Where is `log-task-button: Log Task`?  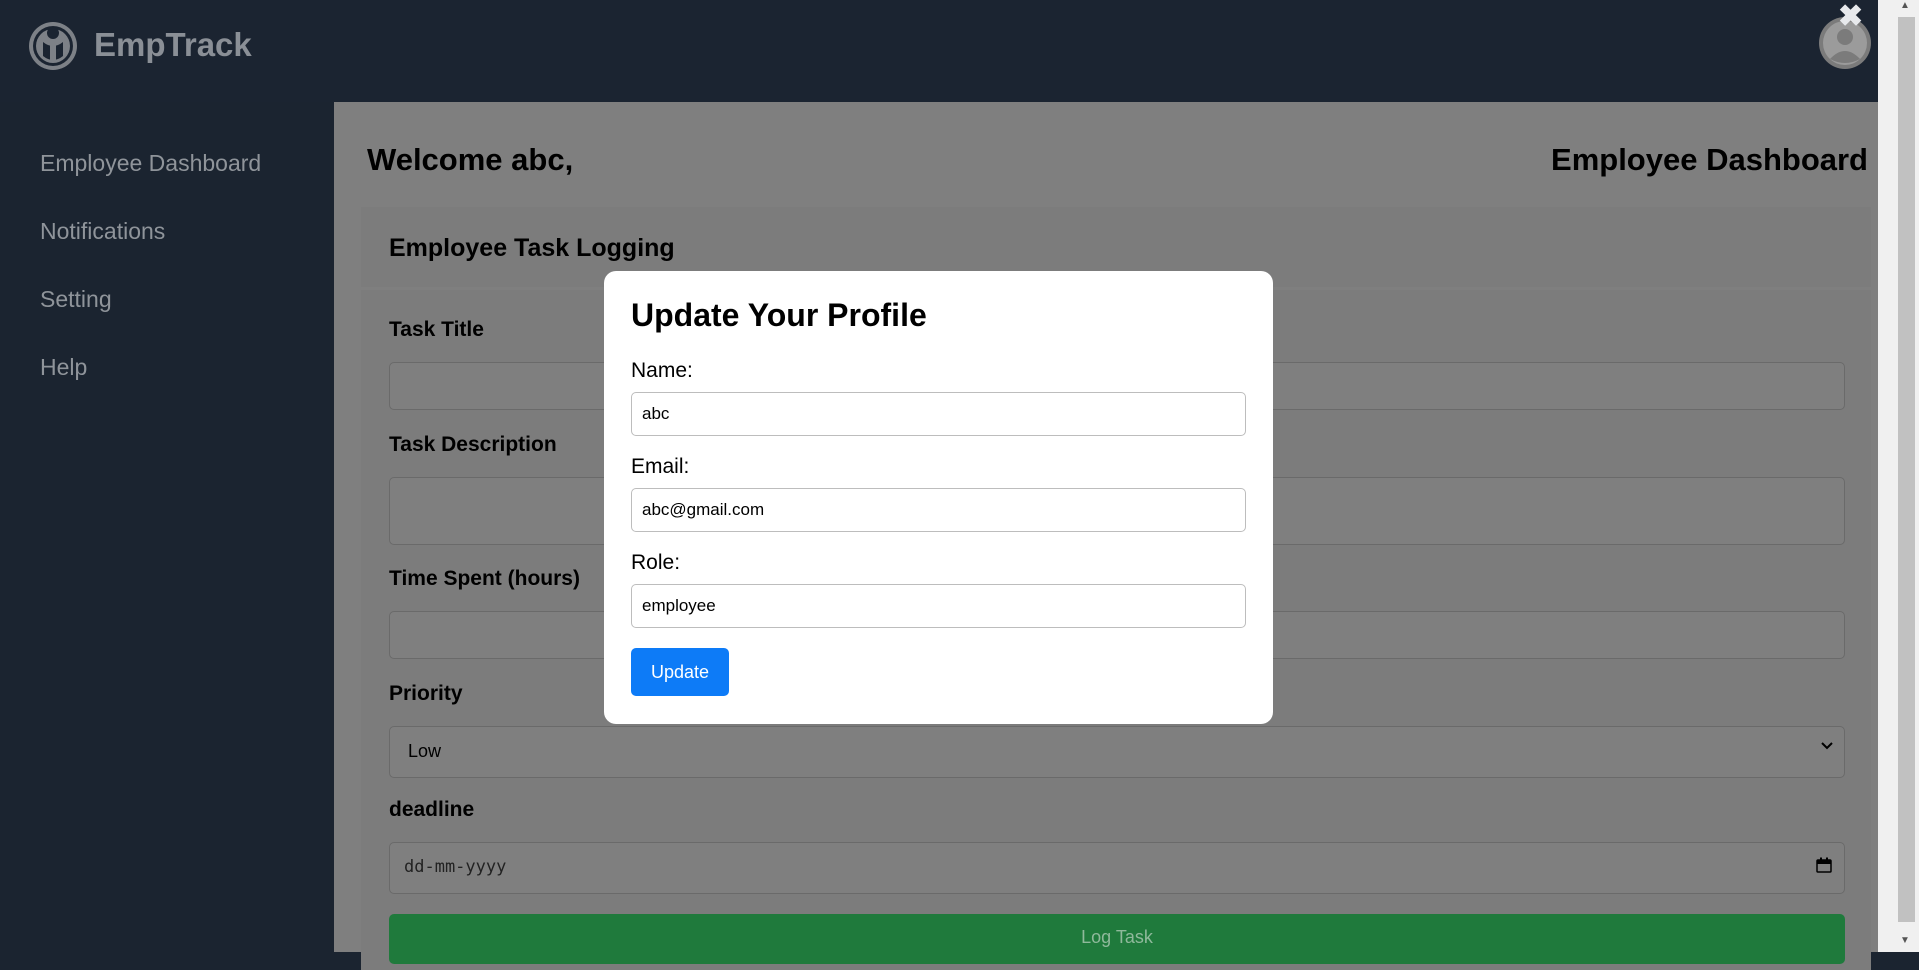
log-task-button: Log Task is located at coordinates (1117, 939).